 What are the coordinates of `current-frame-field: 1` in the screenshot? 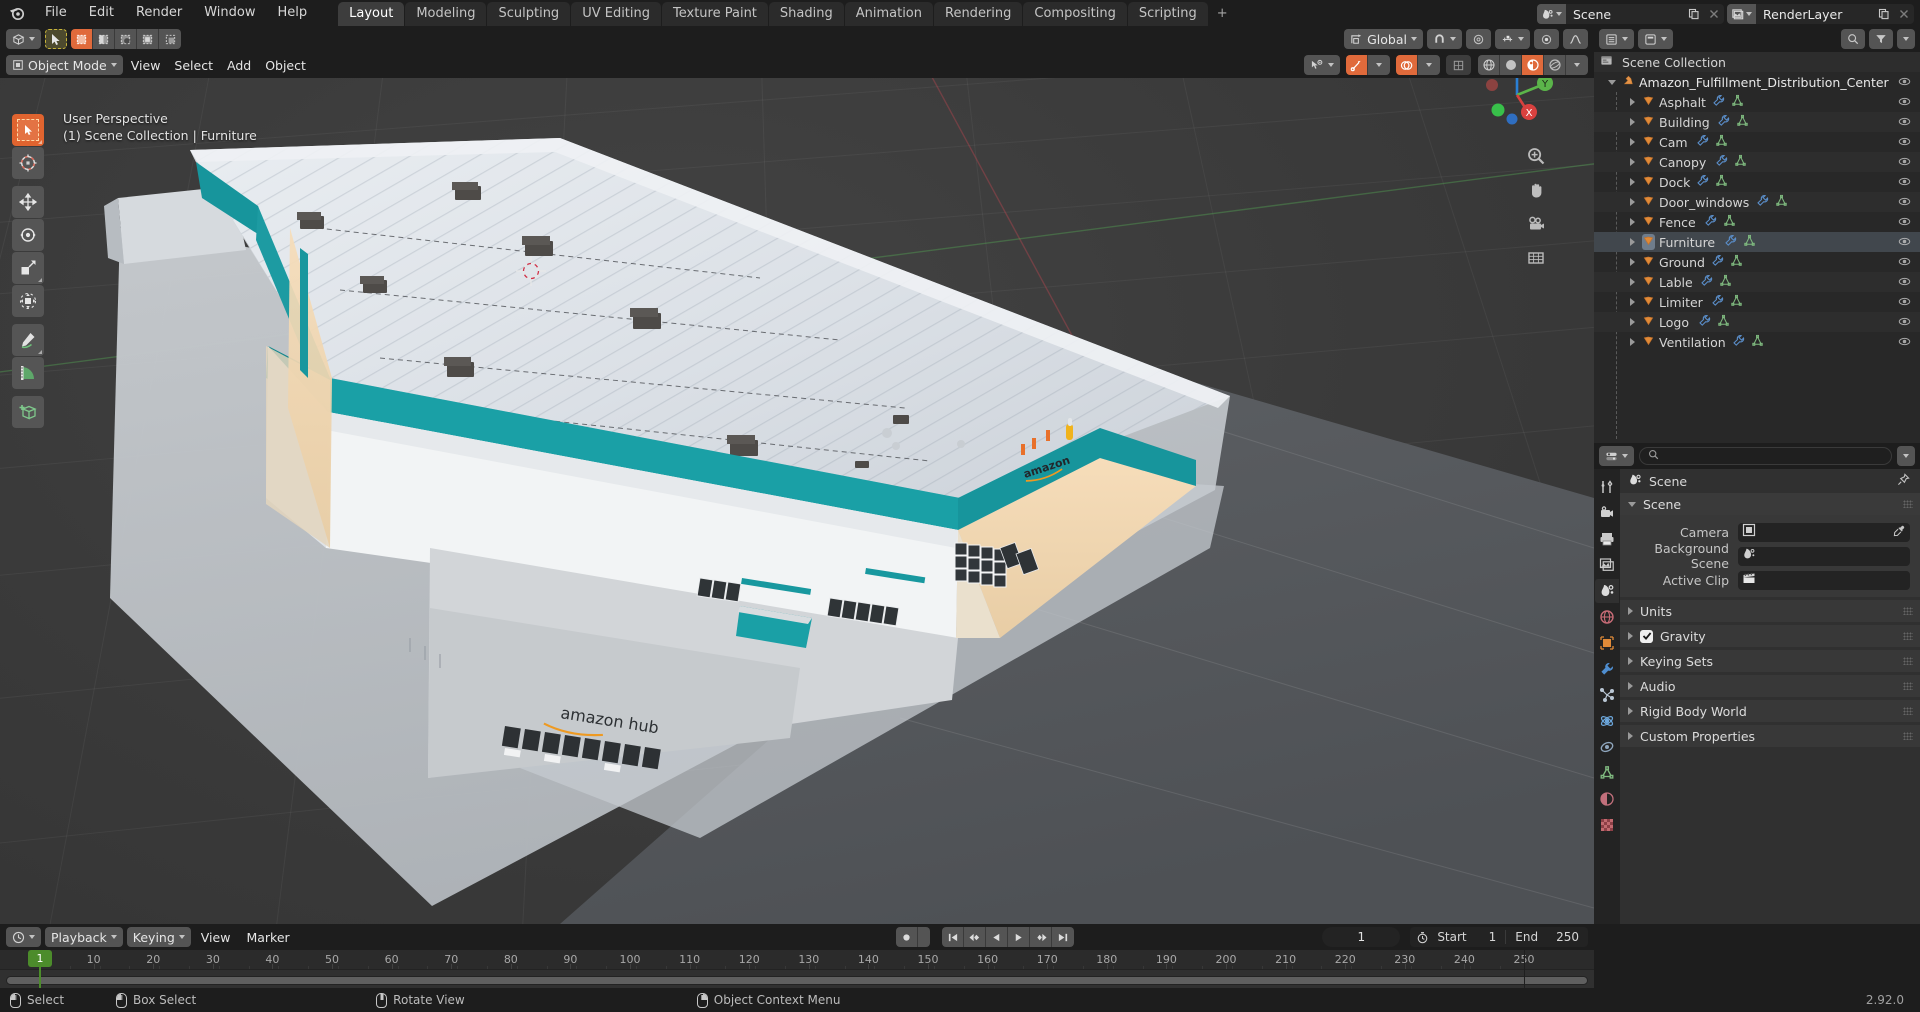 It's located at (1361, 937).